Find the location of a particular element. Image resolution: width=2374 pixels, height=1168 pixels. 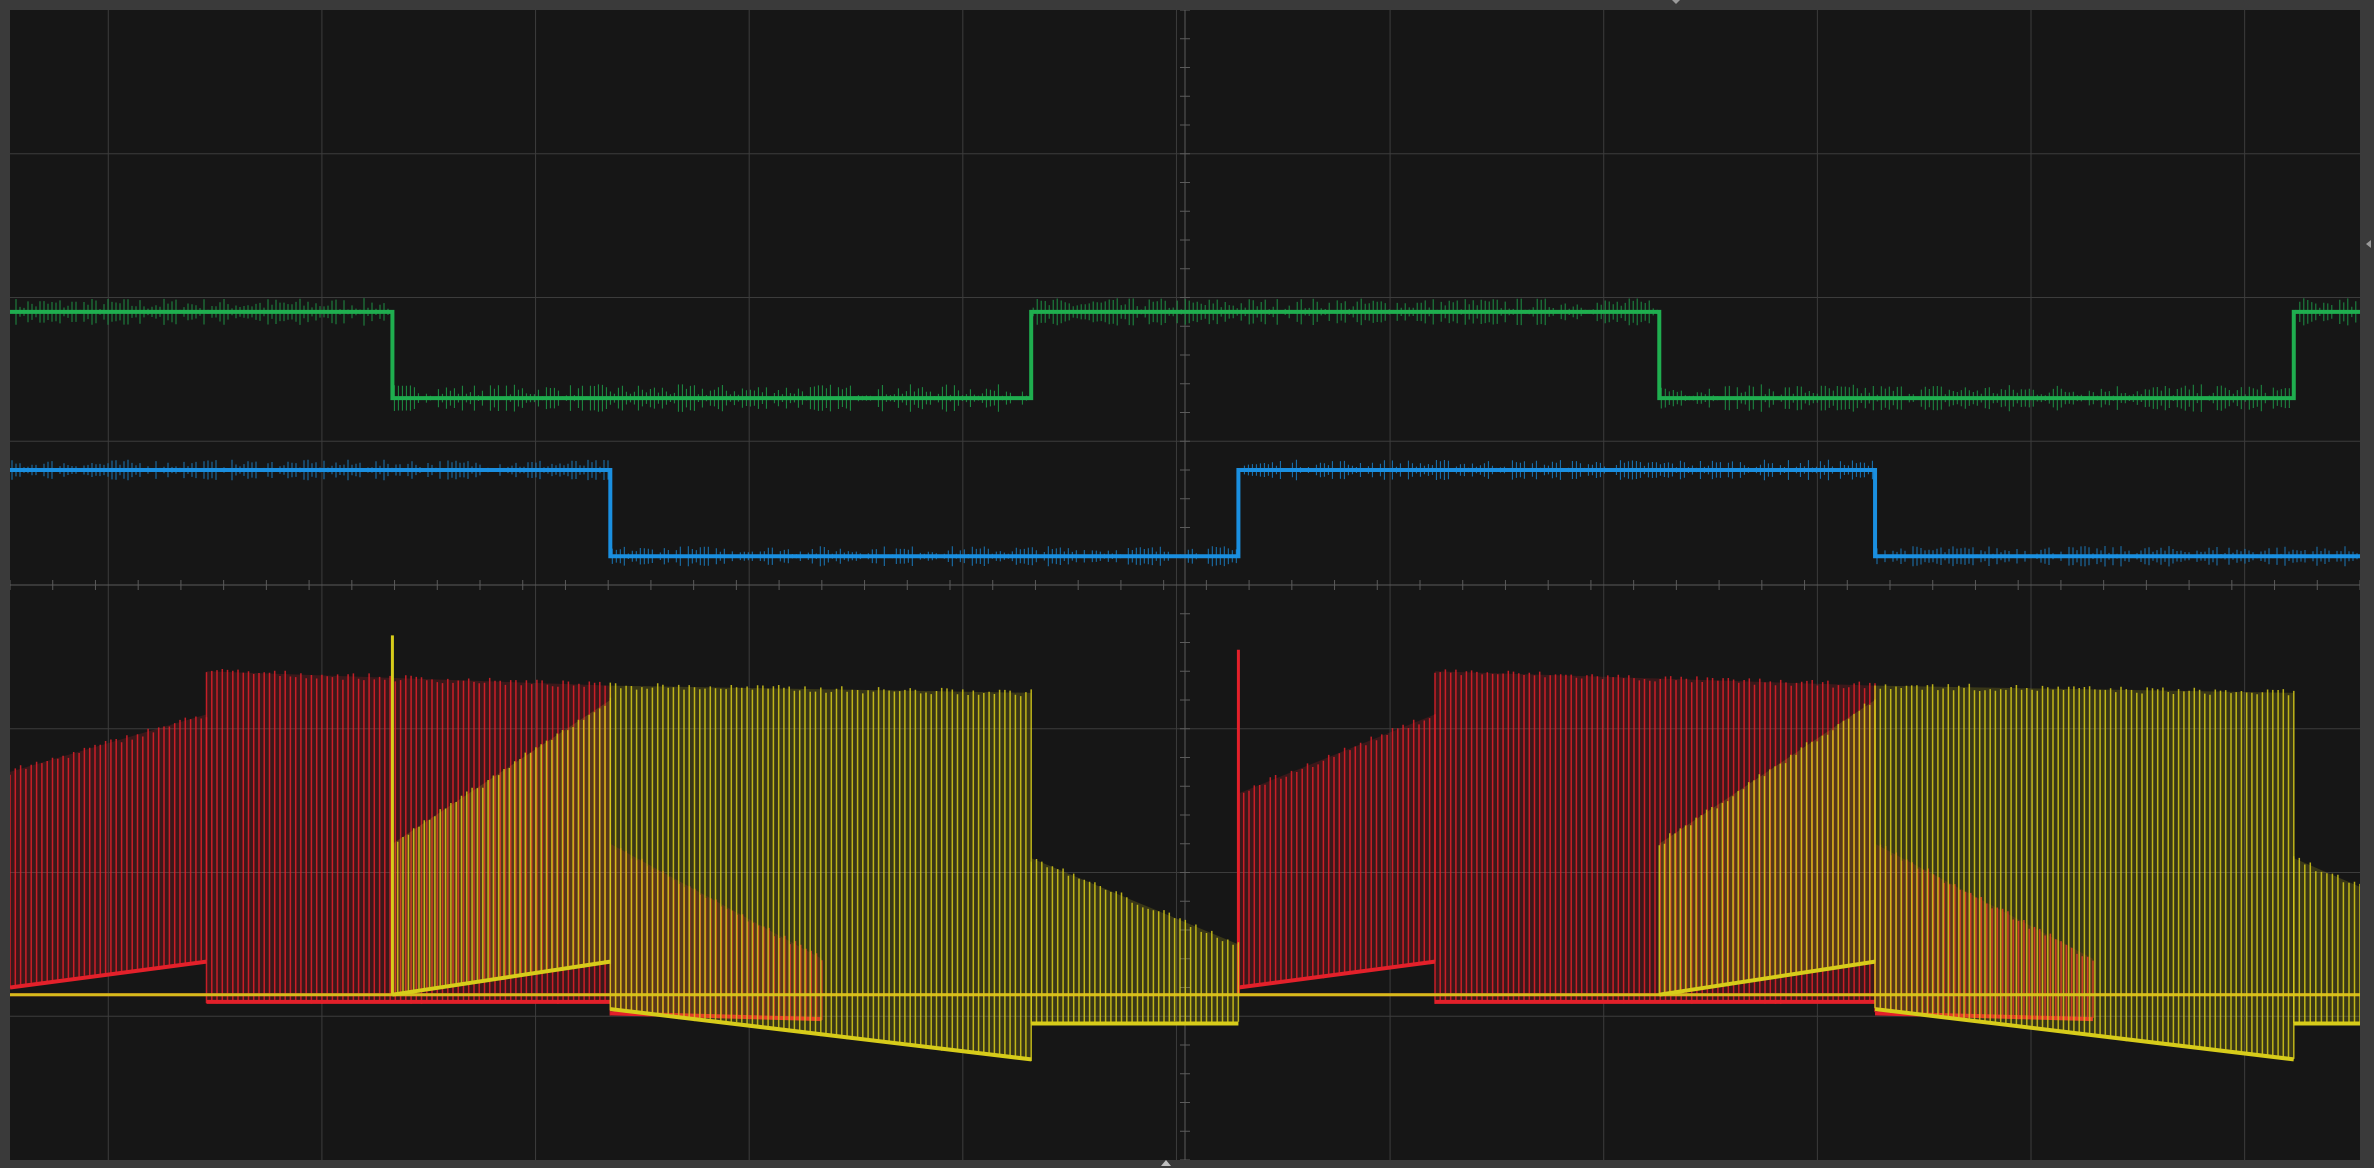

right-edge-marker-icon is located at coordinates (2368, 244).